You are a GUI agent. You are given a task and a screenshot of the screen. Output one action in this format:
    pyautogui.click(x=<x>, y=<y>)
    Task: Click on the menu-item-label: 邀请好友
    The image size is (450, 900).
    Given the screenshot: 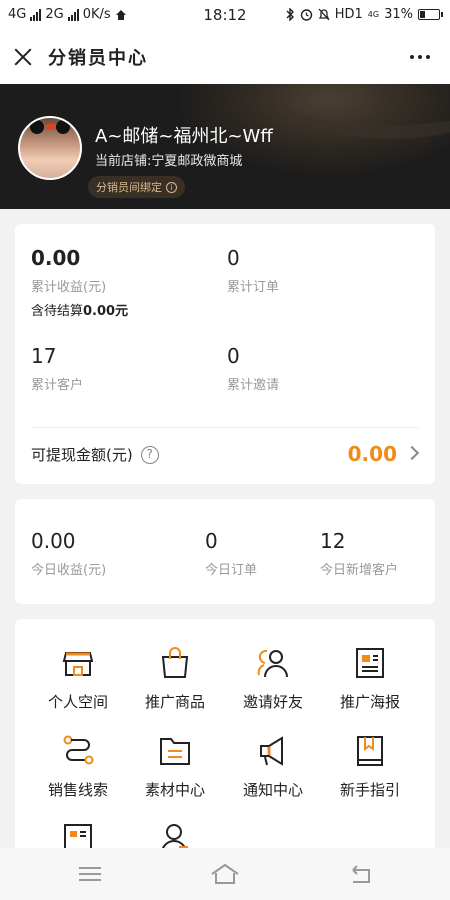 What is the action you would take?
    pyautogui.click(x=272, y=702)
    